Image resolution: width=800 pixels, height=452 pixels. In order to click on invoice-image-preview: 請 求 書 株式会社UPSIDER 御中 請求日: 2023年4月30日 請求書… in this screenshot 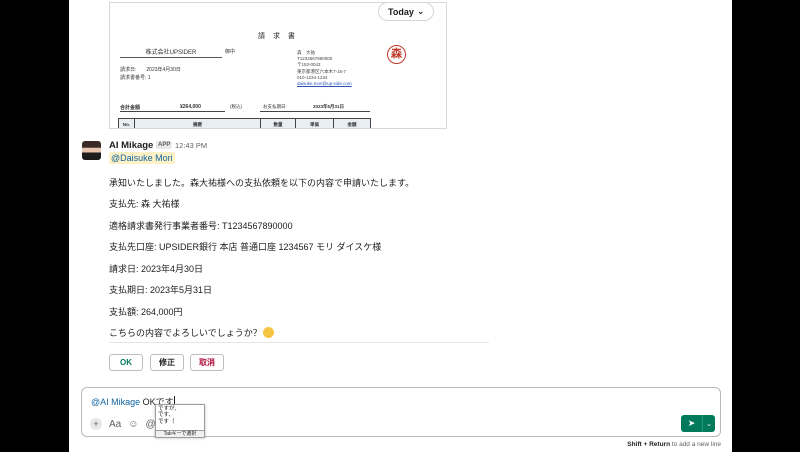, I will do `click(278, 65)`.